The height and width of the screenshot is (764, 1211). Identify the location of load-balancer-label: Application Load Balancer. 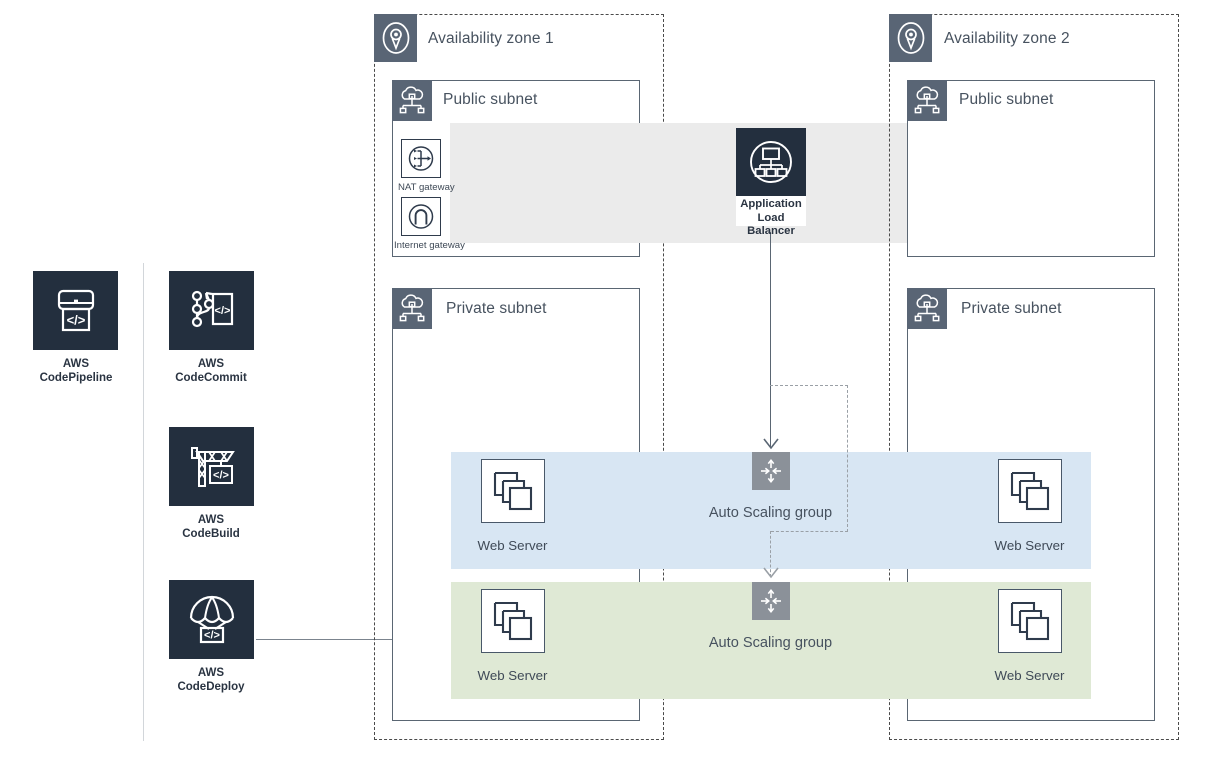
(771, 217).